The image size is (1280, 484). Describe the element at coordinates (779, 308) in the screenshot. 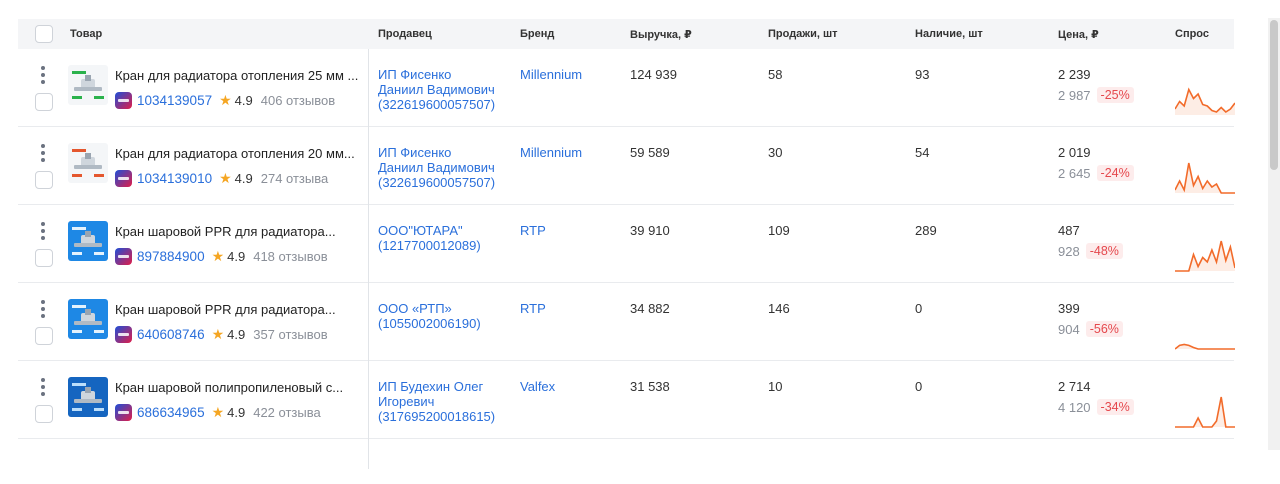

I see `sales-value: 146` at that location.